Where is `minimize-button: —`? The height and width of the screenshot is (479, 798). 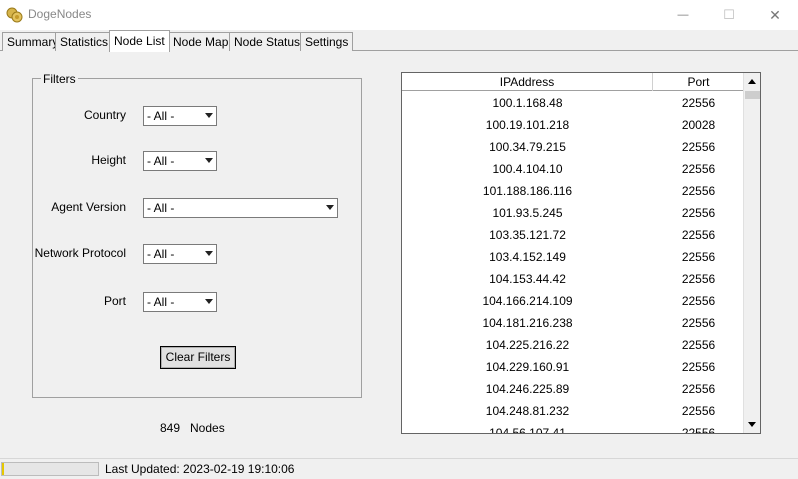
minimize-button: — is located at coordinates (683, 15).